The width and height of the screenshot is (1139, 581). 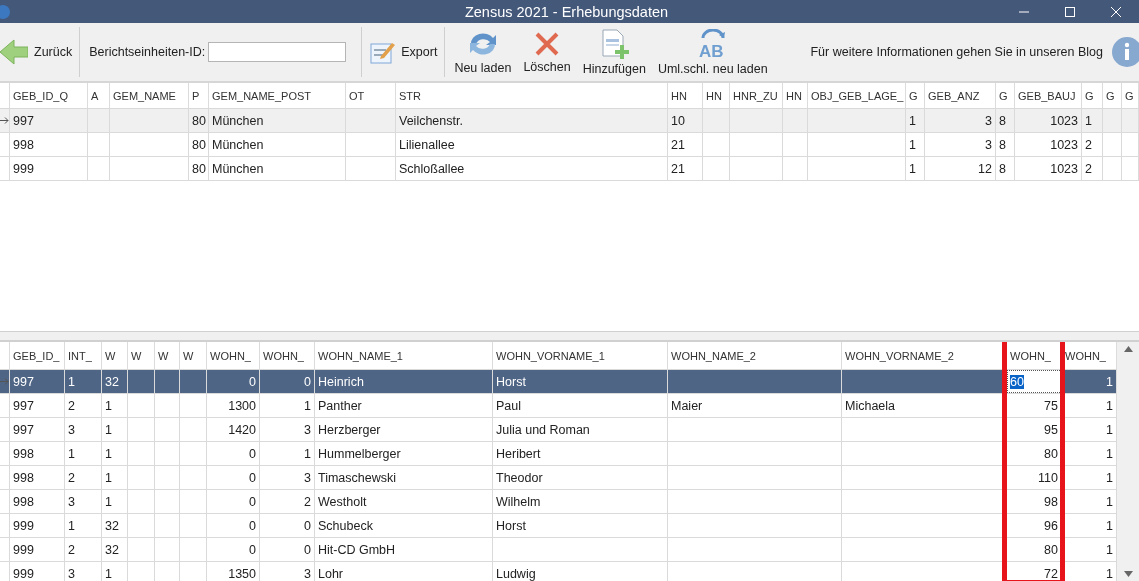 What do you see at coordinates (1034, 381) in the screenshot?
I see `cell-editor-field: 60` at bounding box center [1034, 381].